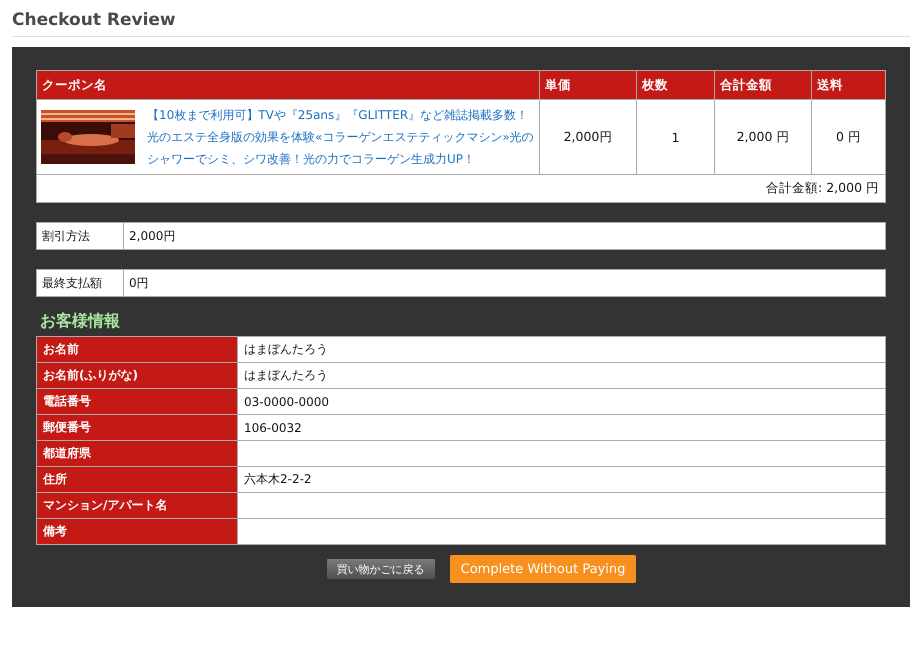 Image resolution: width=920 pixels, height=650 pixels. Describe the element at coordinates (562, 479) in the screenshot. I see `field-value: 六本木2-2-2` at that location.